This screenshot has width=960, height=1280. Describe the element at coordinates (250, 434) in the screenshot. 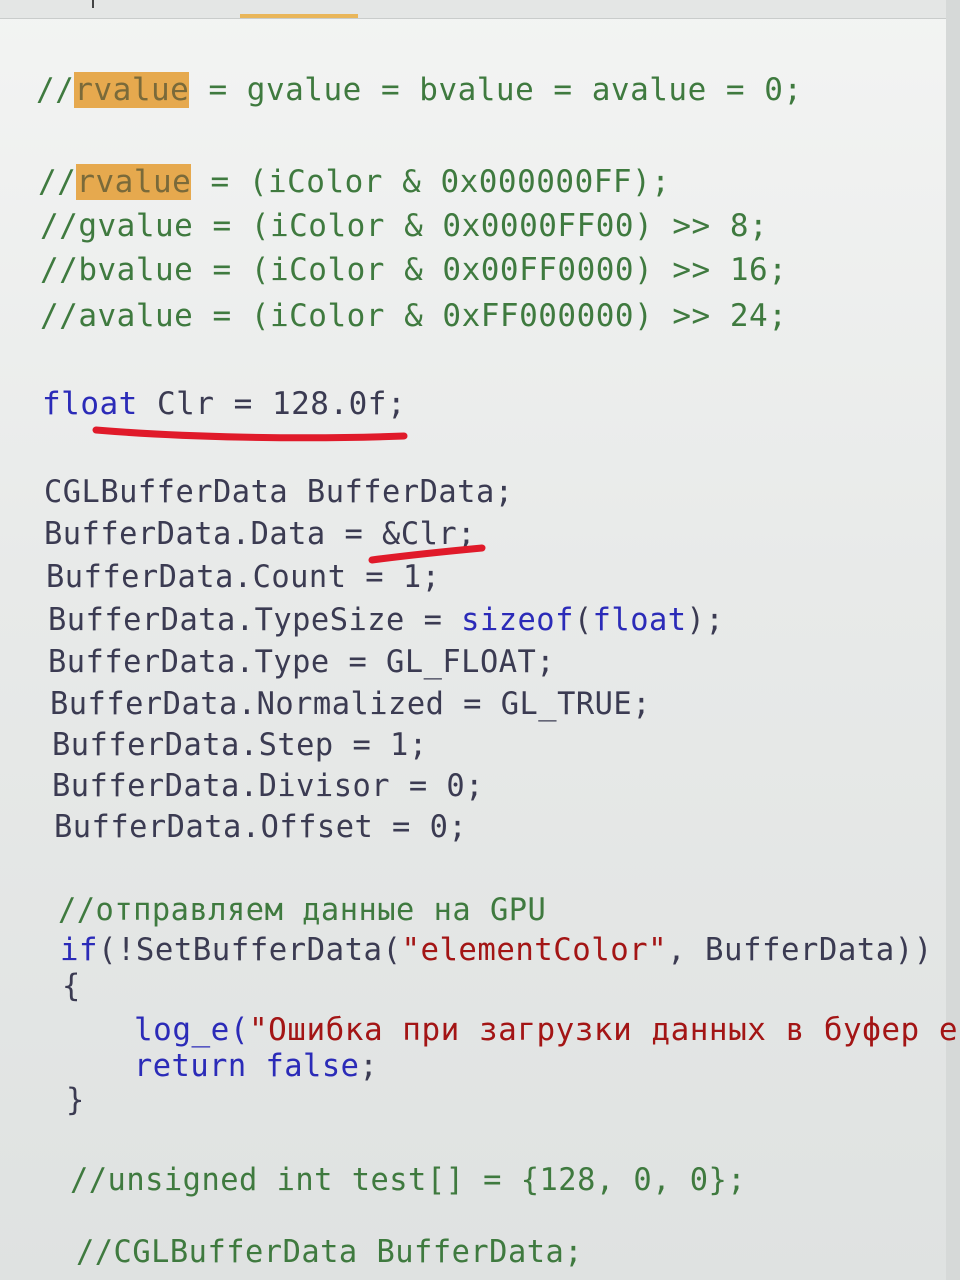

I see `underline-float-clr` at that location.